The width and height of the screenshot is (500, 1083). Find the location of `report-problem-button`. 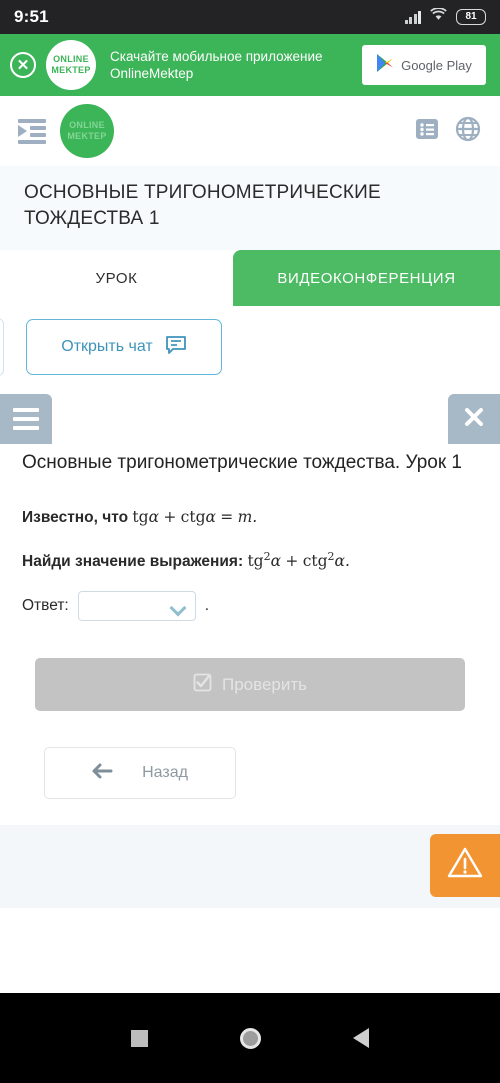

report-problem-button is located at coordinates (465, 866).